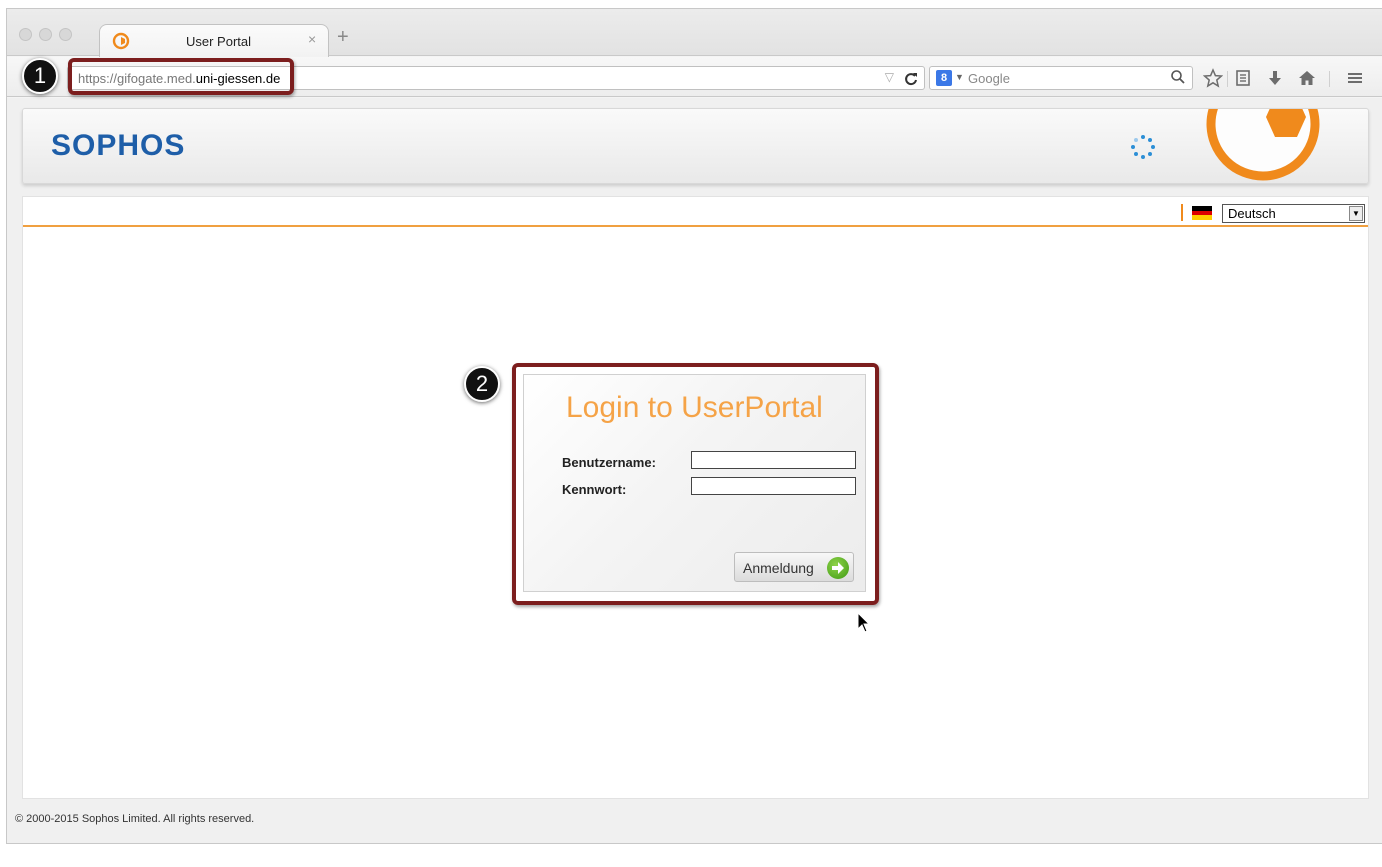 This screenshot has width=1382, height=867. I want to click on home-icon, so click(1307, 78).